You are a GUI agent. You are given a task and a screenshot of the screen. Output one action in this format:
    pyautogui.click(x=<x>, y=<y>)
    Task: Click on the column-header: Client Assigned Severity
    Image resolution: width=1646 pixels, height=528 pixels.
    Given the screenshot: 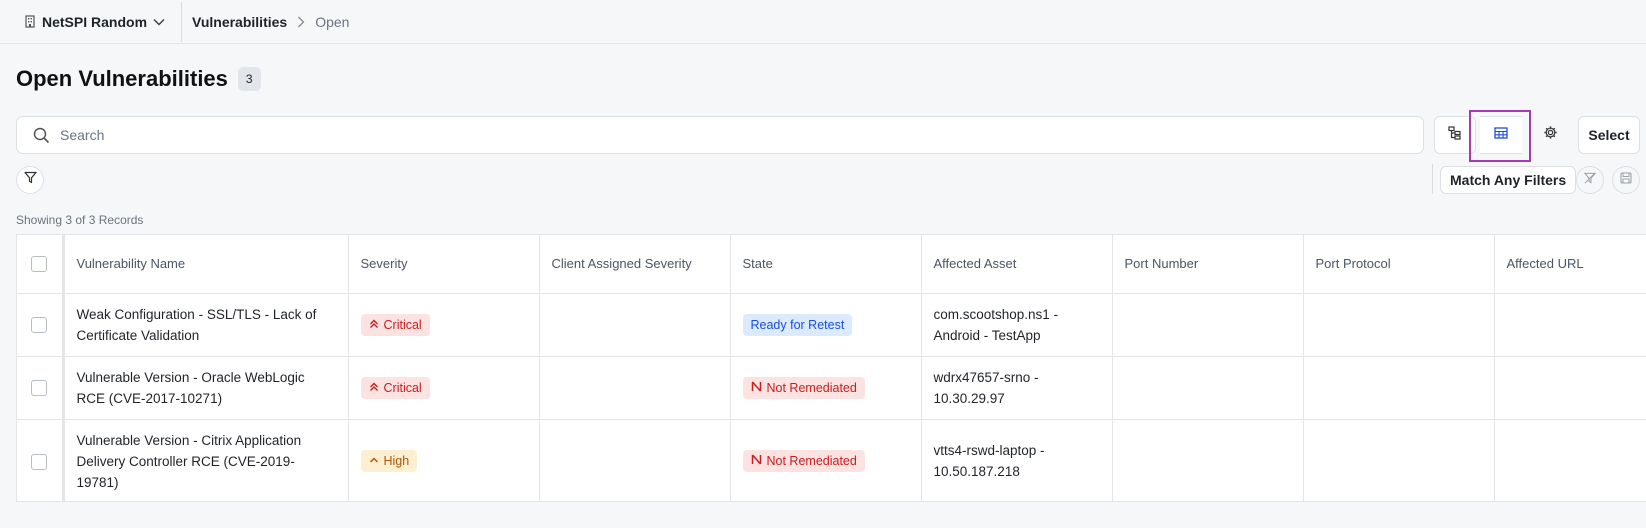 What is the action you would take?
    pyautogui.click(x=635, y=264)
    